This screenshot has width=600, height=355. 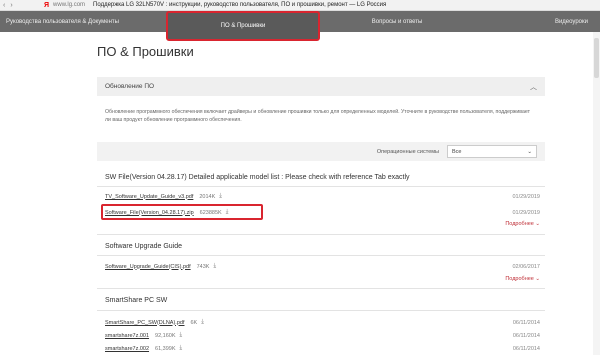 What do you see at coordinates (127, 336) in the screenshot?
I see `file-link: smartshare7z.001` at bounding box center [127, 336].